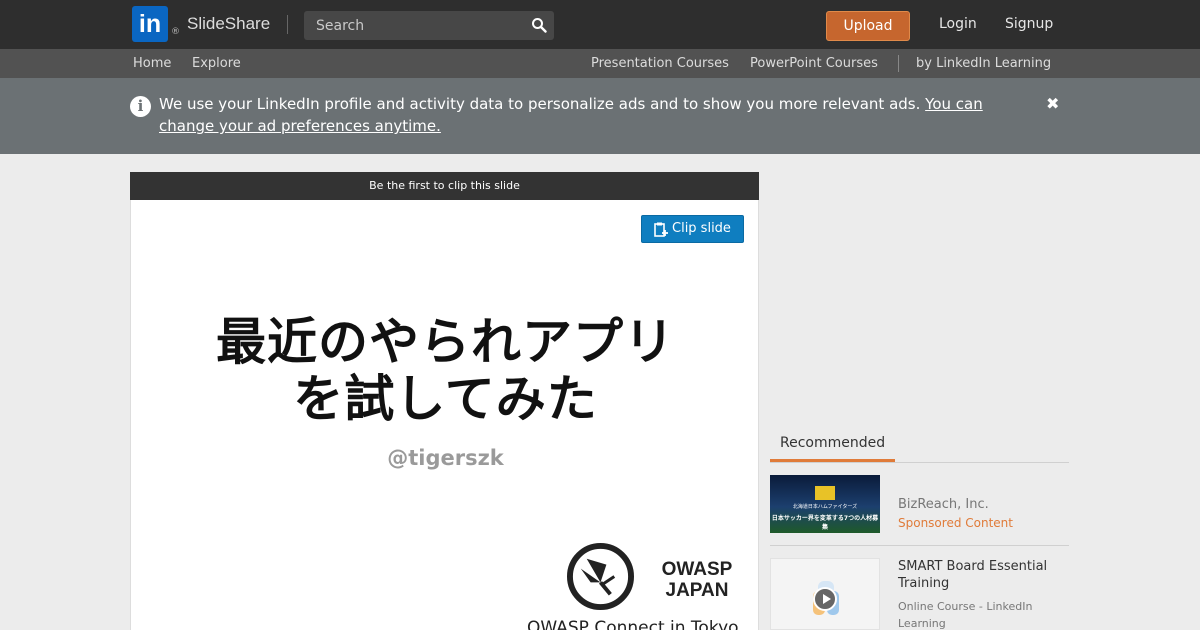  I want to click on signup-link: Signup, so click(1029, 24).